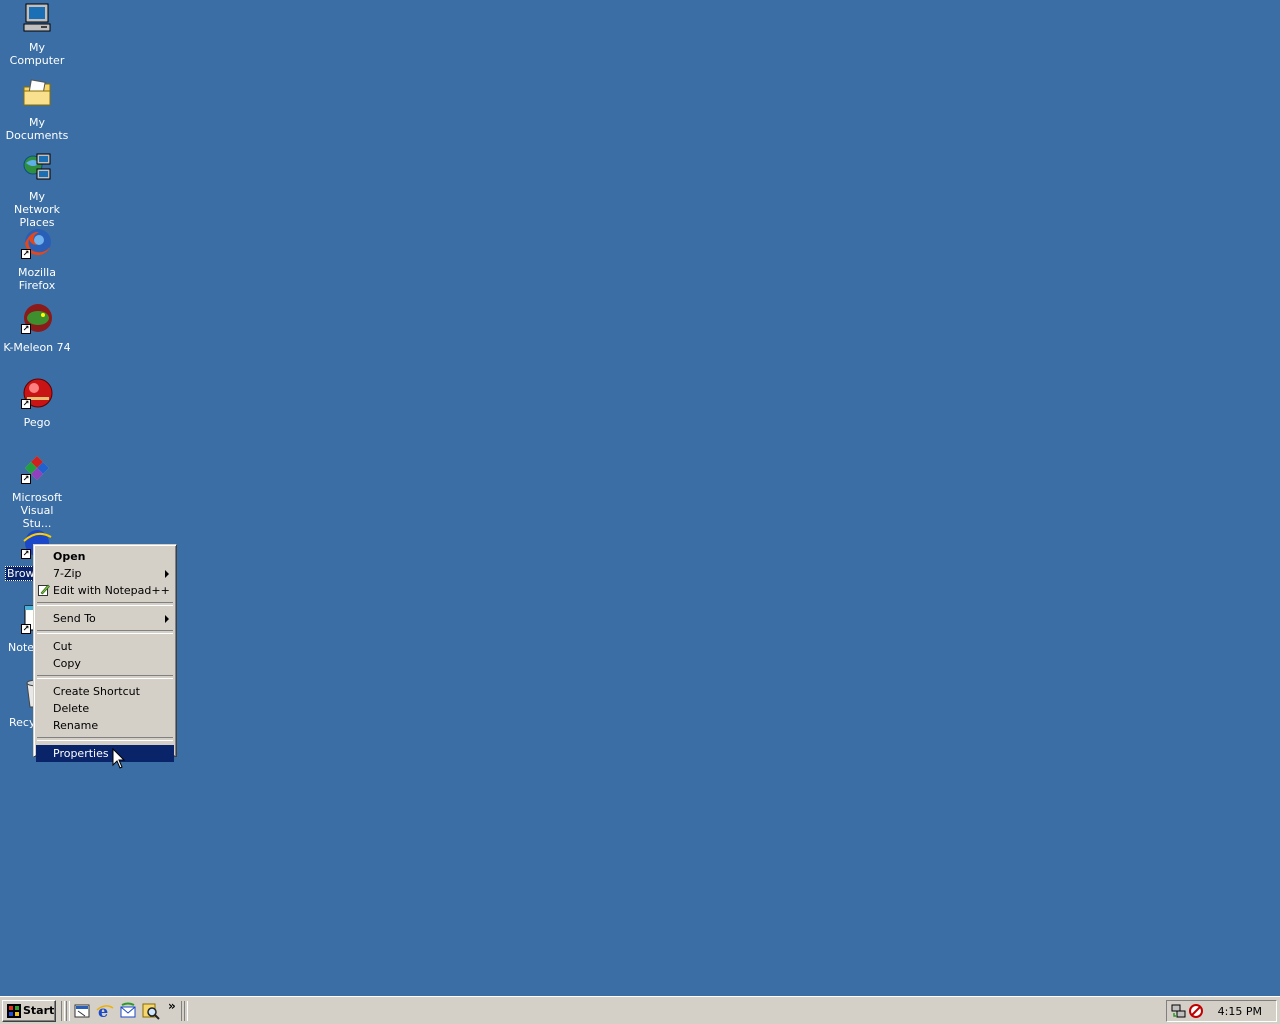 The image size is (1280, 1024). Describe the element at coordinates (105, 556) in the screenshot. I see `menu-item-open: Open` at that location.